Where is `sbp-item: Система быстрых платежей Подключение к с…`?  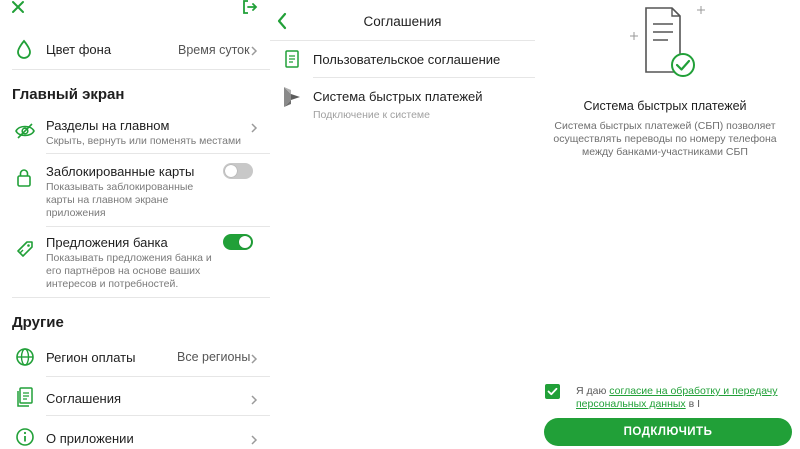 sbp-item: Система быстрых платежей Подключение к с… is located at coordinates (402, 104).